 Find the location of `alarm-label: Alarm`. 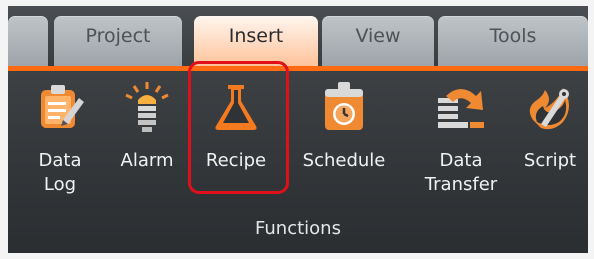

alarm-label: Alarm is located at coordinates (147, 160).